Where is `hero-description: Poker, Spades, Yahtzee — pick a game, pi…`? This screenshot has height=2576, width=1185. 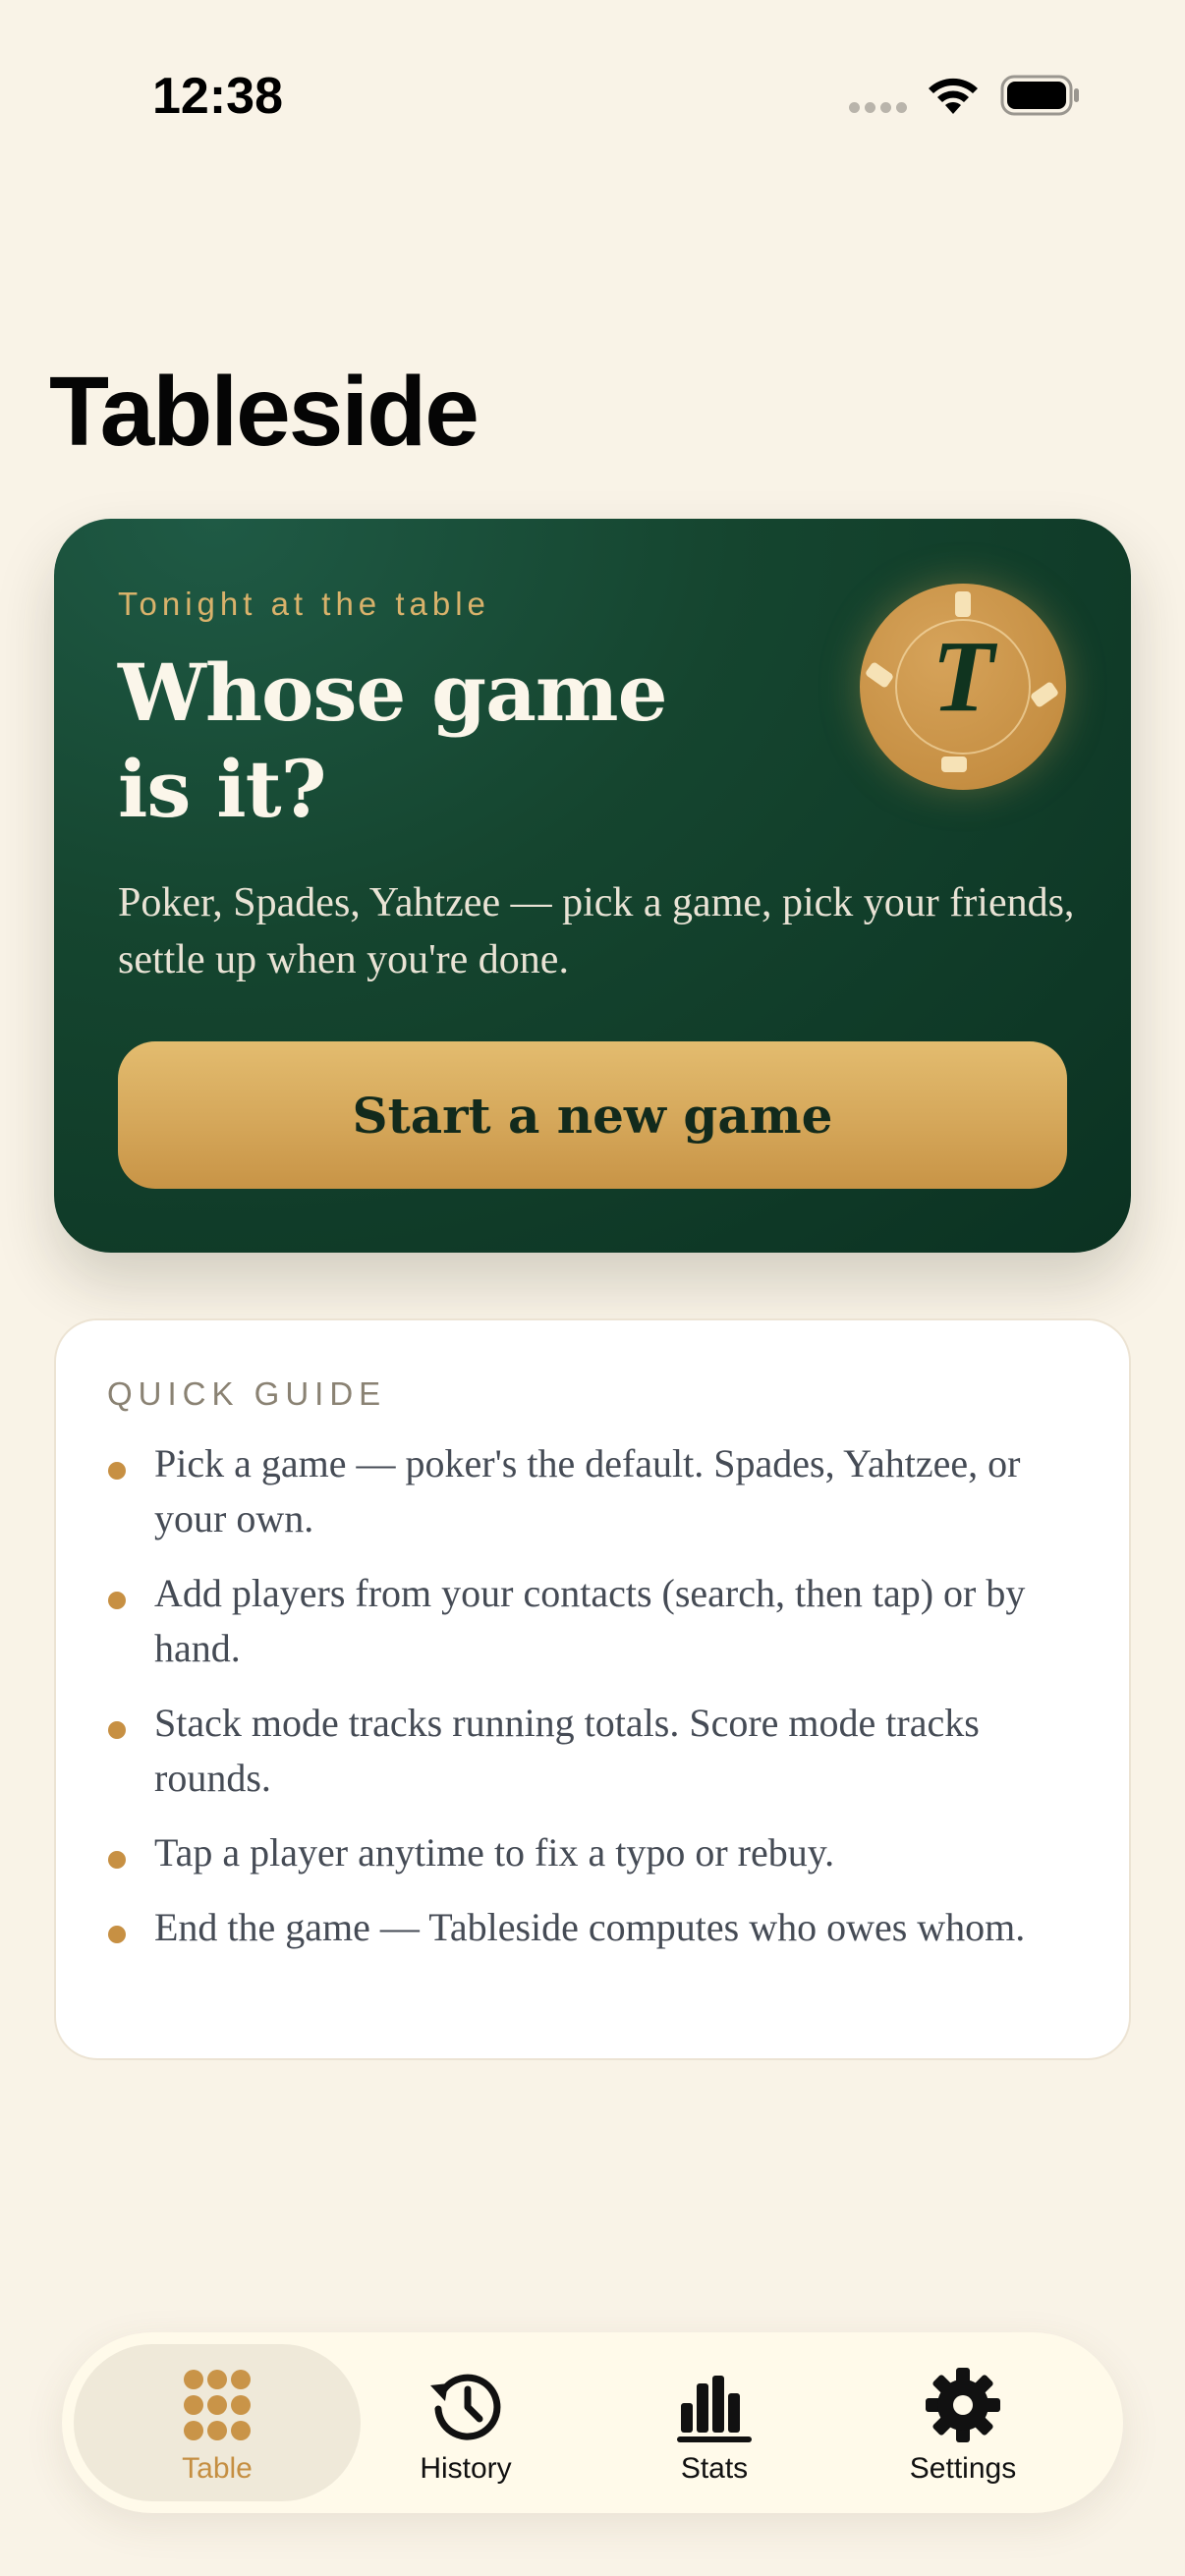 hero-description: Poker, Spades, Yahtzee — pick a game, pi… is located at coordinates (596, 931).